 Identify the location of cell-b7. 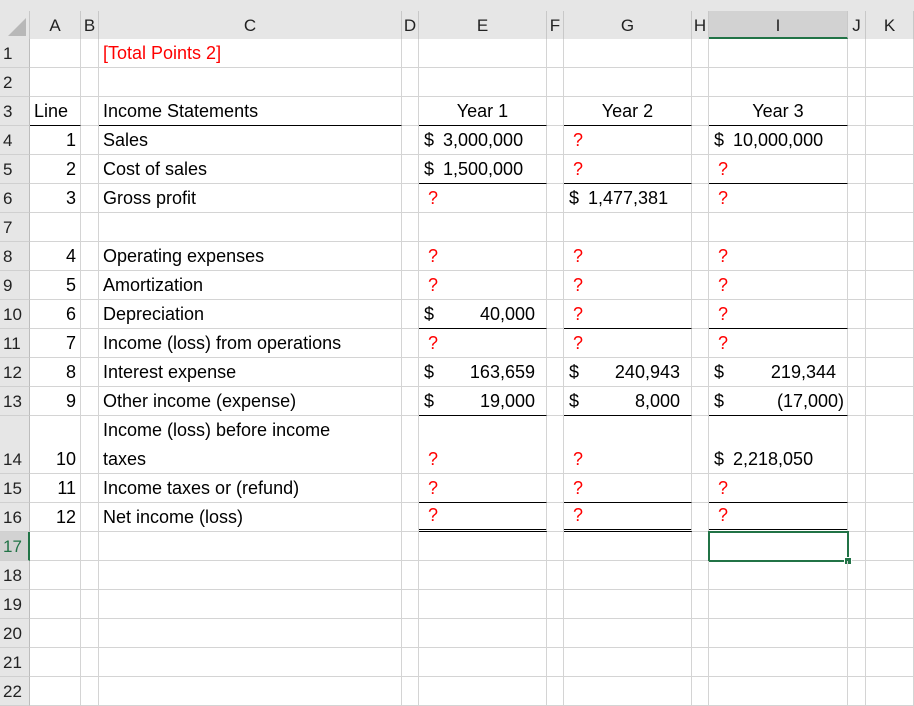
(90, 227).